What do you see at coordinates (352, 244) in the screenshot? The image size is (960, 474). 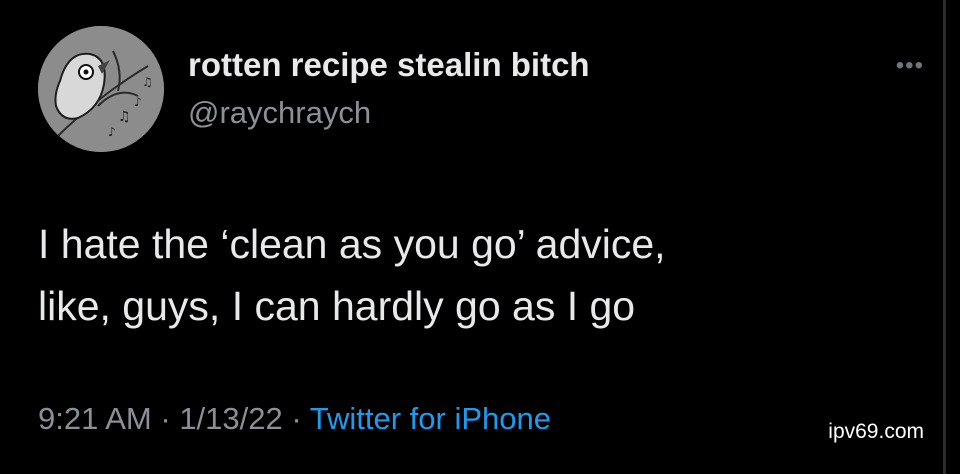 I see `tweet-text-line: I hate the ‘clean as you go’ advice,` at bounding box center [352, 244].